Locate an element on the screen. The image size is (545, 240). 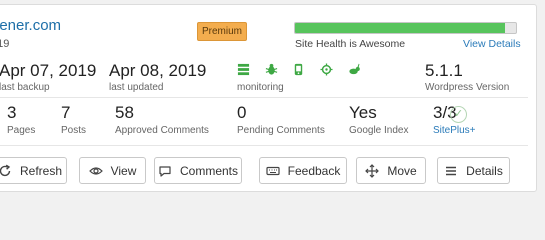
feedback-button-label: Feedback is located at coordinates (314, 170).